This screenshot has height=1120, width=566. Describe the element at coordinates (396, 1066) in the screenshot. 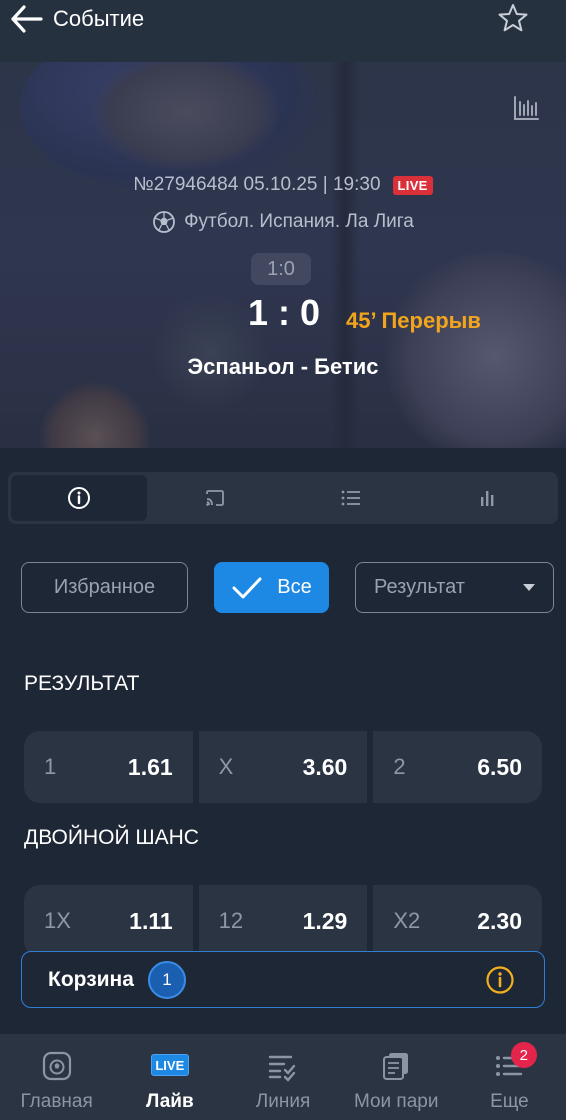

I see `bet-slips-icon` at that location.